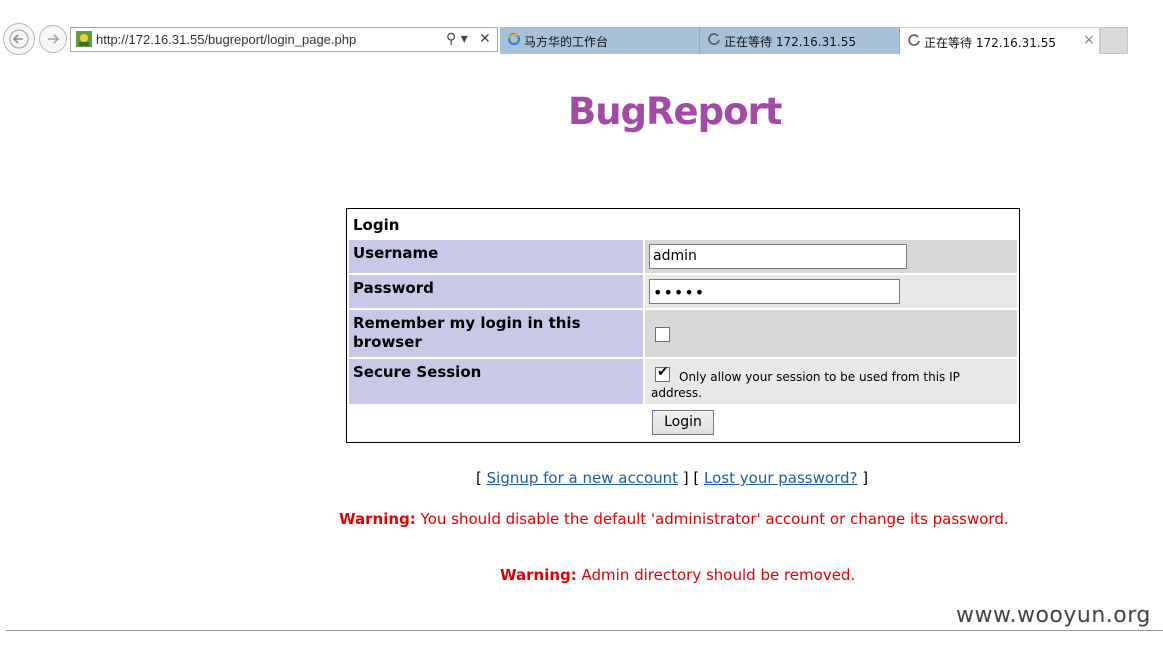 The width and height of the screenshot is (1163, 646). Describe the element at coordinates (863, 478) in the screenshot. I see `bracket-text: ]` at that location.